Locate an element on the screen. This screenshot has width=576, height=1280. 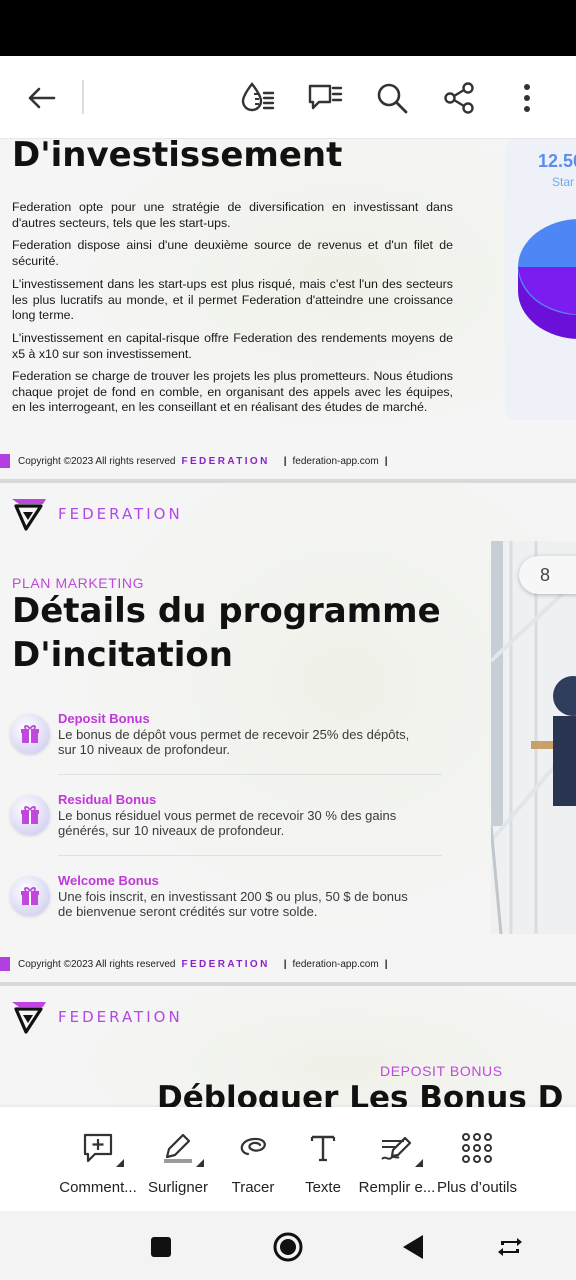
share-icon is located at coordinates (459, 98).